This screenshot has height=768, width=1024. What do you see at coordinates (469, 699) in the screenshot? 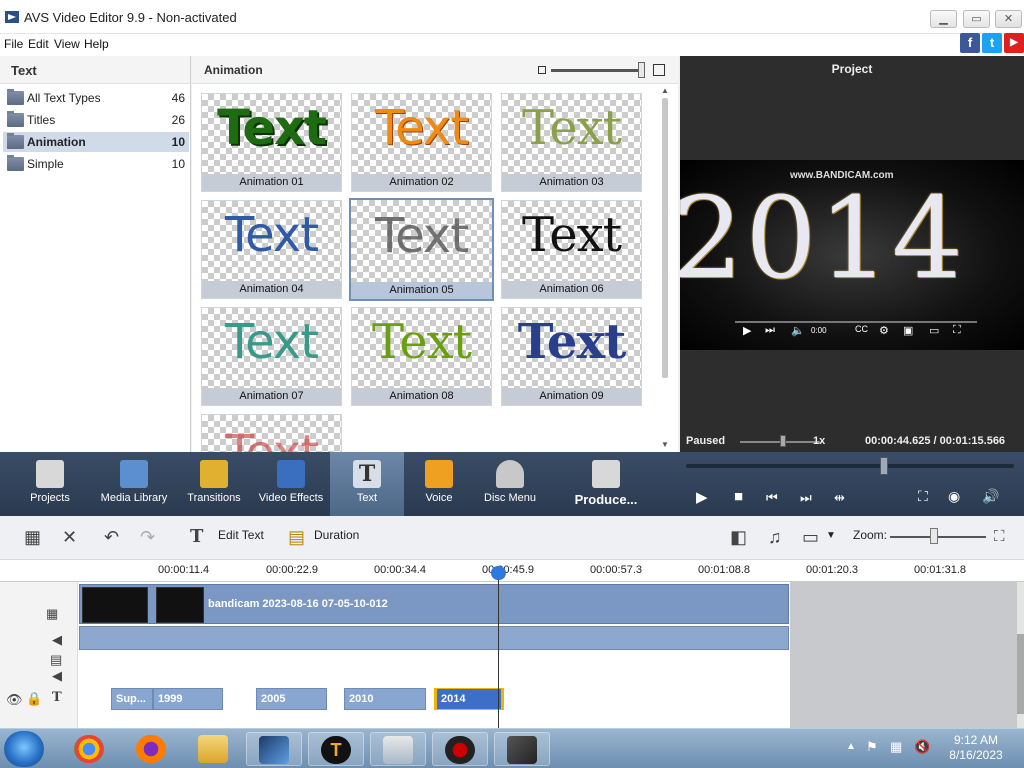
I see `text-clip-selected: 2014` at bounding box center [469, 699].